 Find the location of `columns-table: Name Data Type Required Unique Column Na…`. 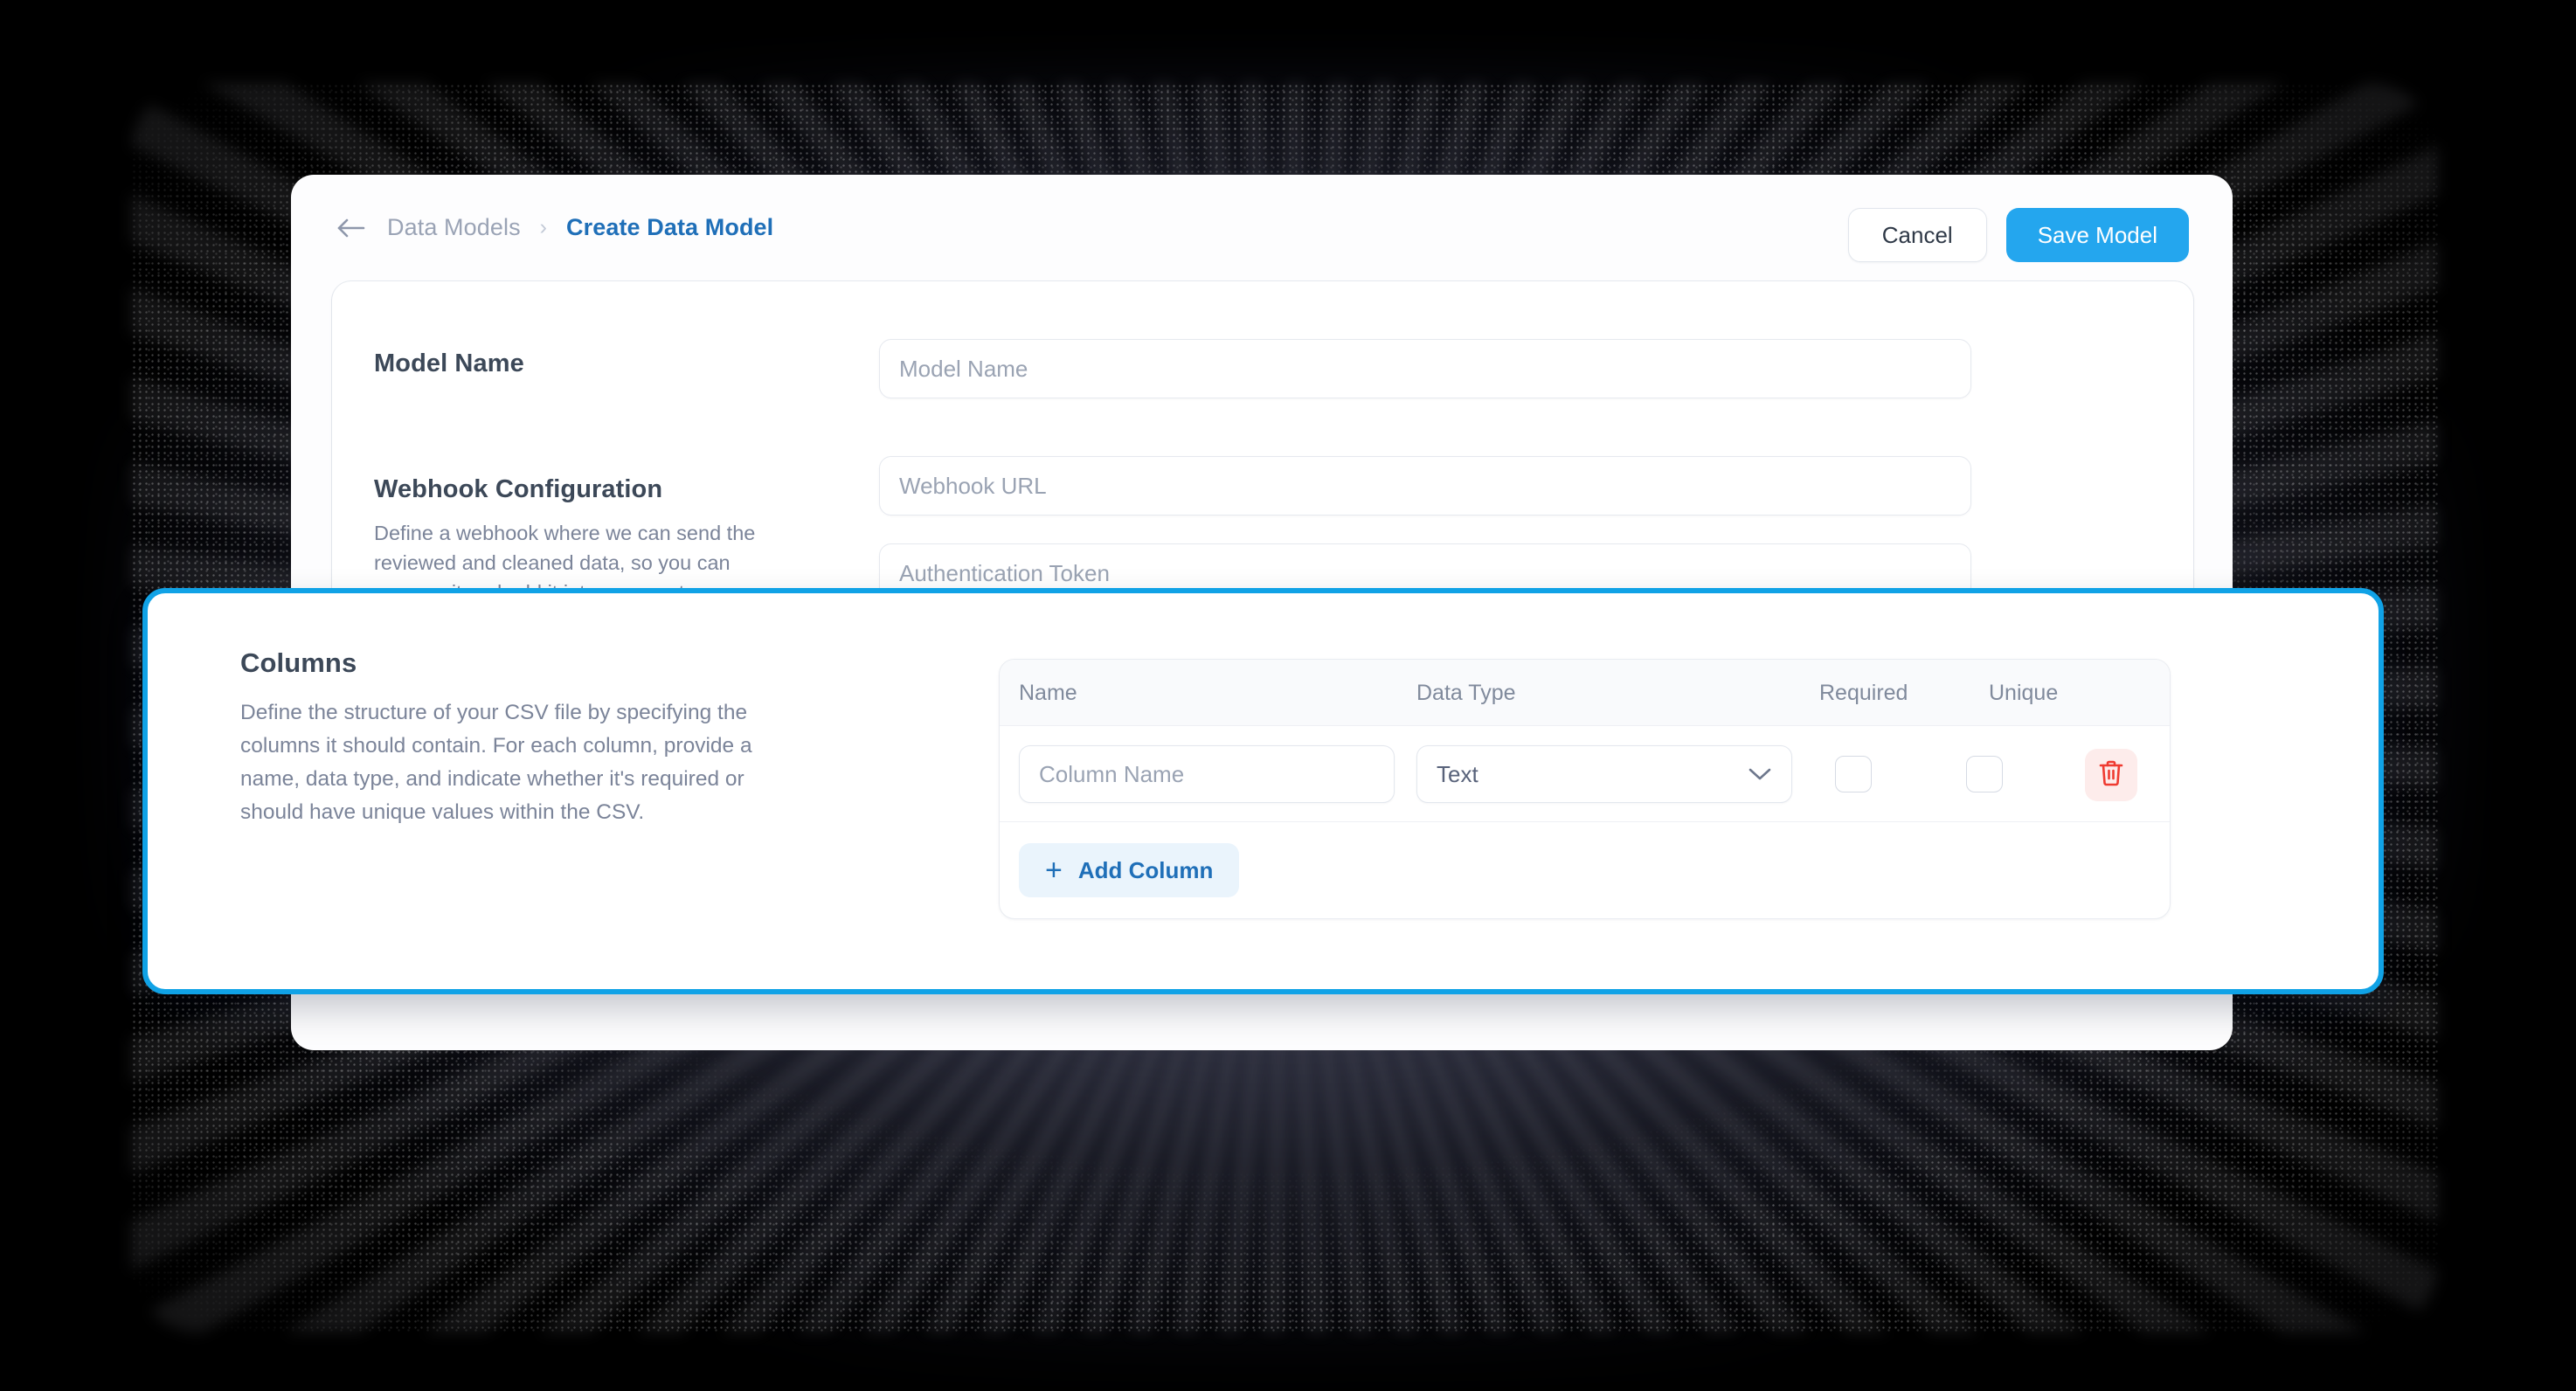

columns-table: Name Data Type Required Unique Column Na… is located at coordinates (1585, 789).